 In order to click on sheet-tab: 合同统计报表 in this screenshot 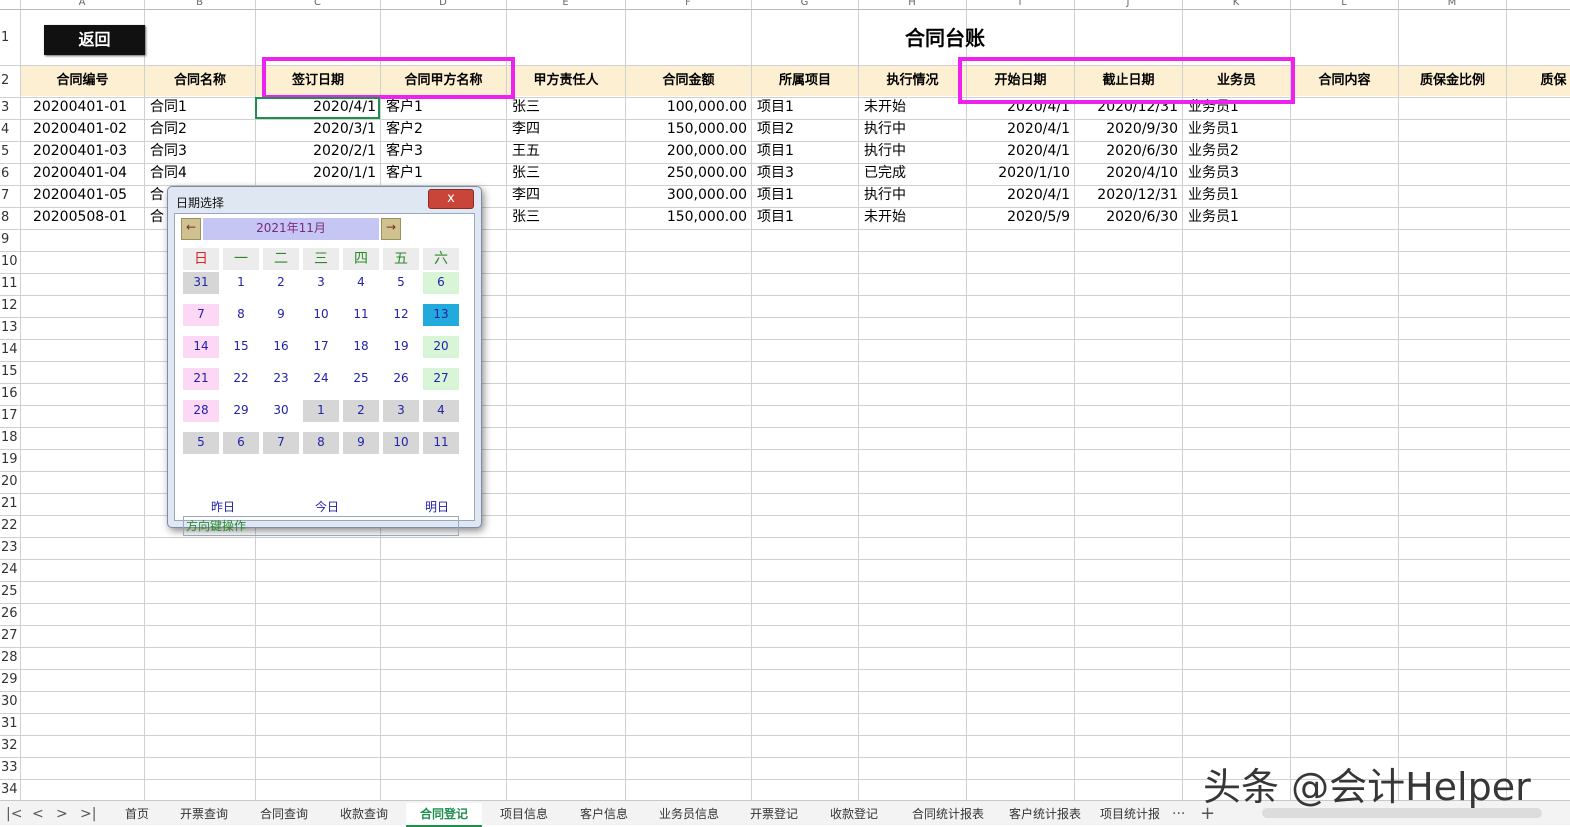, I will do `click(948, 814)`.